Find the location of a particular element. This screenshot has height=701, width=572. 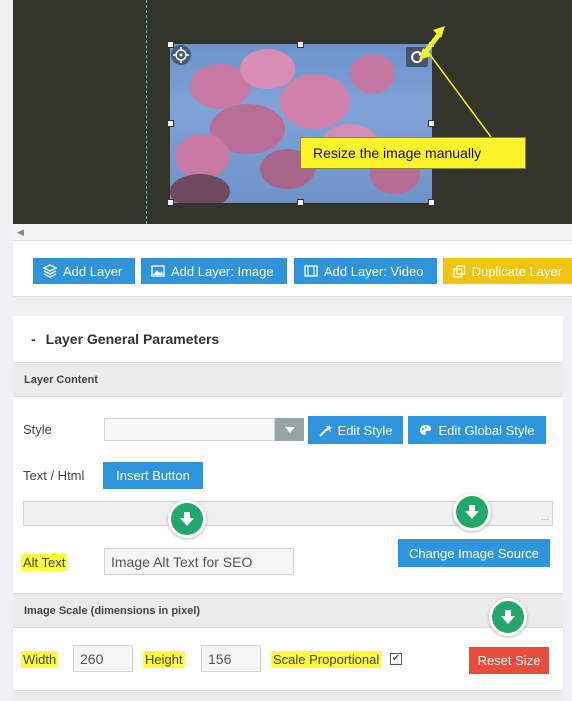

height-label: Height is located at coordinates (164, 659).